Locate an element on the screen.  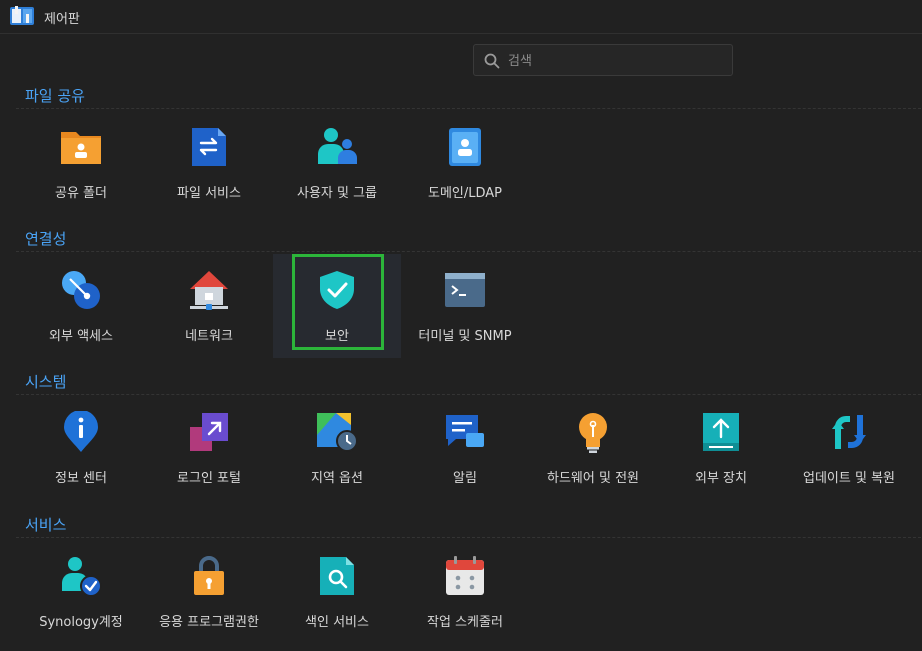
item-label: Synology계정 is located at coordinates (81, 622).